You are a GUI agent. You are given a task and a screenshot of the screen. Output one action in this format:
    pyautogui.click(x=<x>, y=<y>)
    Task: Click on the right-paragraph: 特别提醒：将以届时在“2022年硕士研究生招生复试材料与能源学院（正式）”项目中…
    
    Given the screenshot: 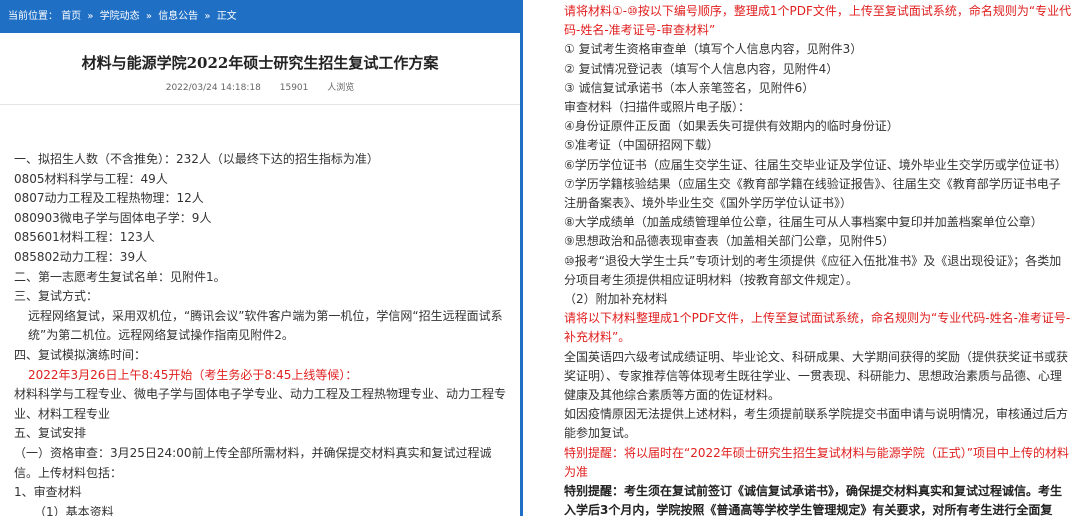 What is the action you would take?
    pyautogui.click(x=816, y=462)
    